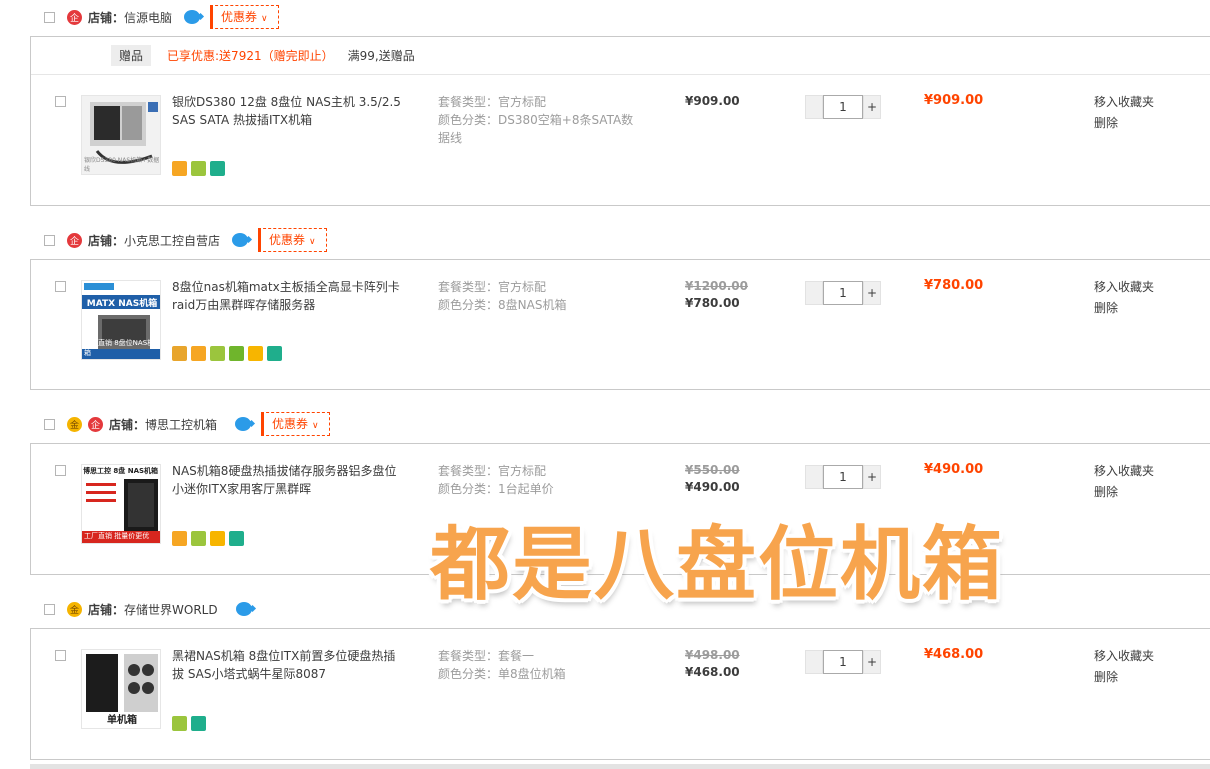  Describe the element at coordinates (121, 689) in the screenshot. I see `item-thumbnail: 单机箱` at that location.